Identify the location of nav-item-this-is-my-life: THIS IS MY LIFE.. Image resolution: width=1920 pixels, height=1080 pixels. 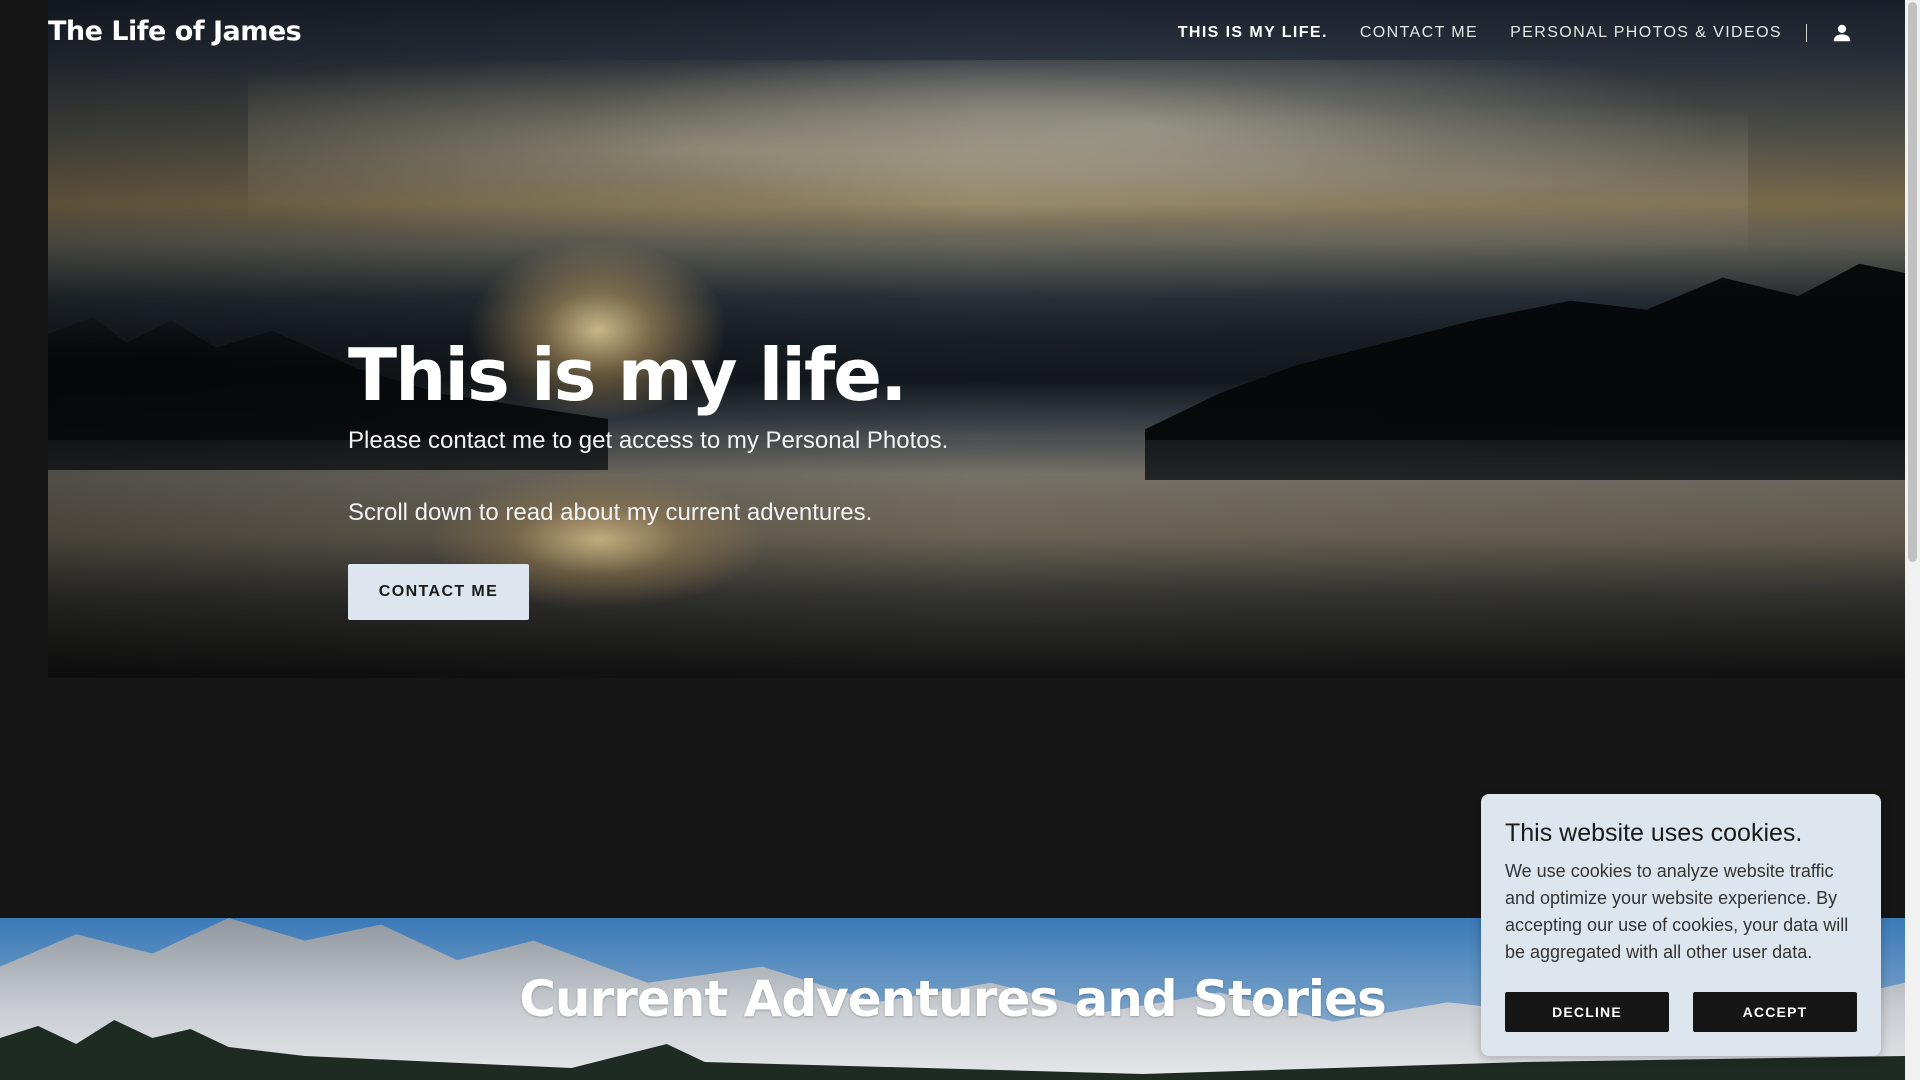
(1253, 33).